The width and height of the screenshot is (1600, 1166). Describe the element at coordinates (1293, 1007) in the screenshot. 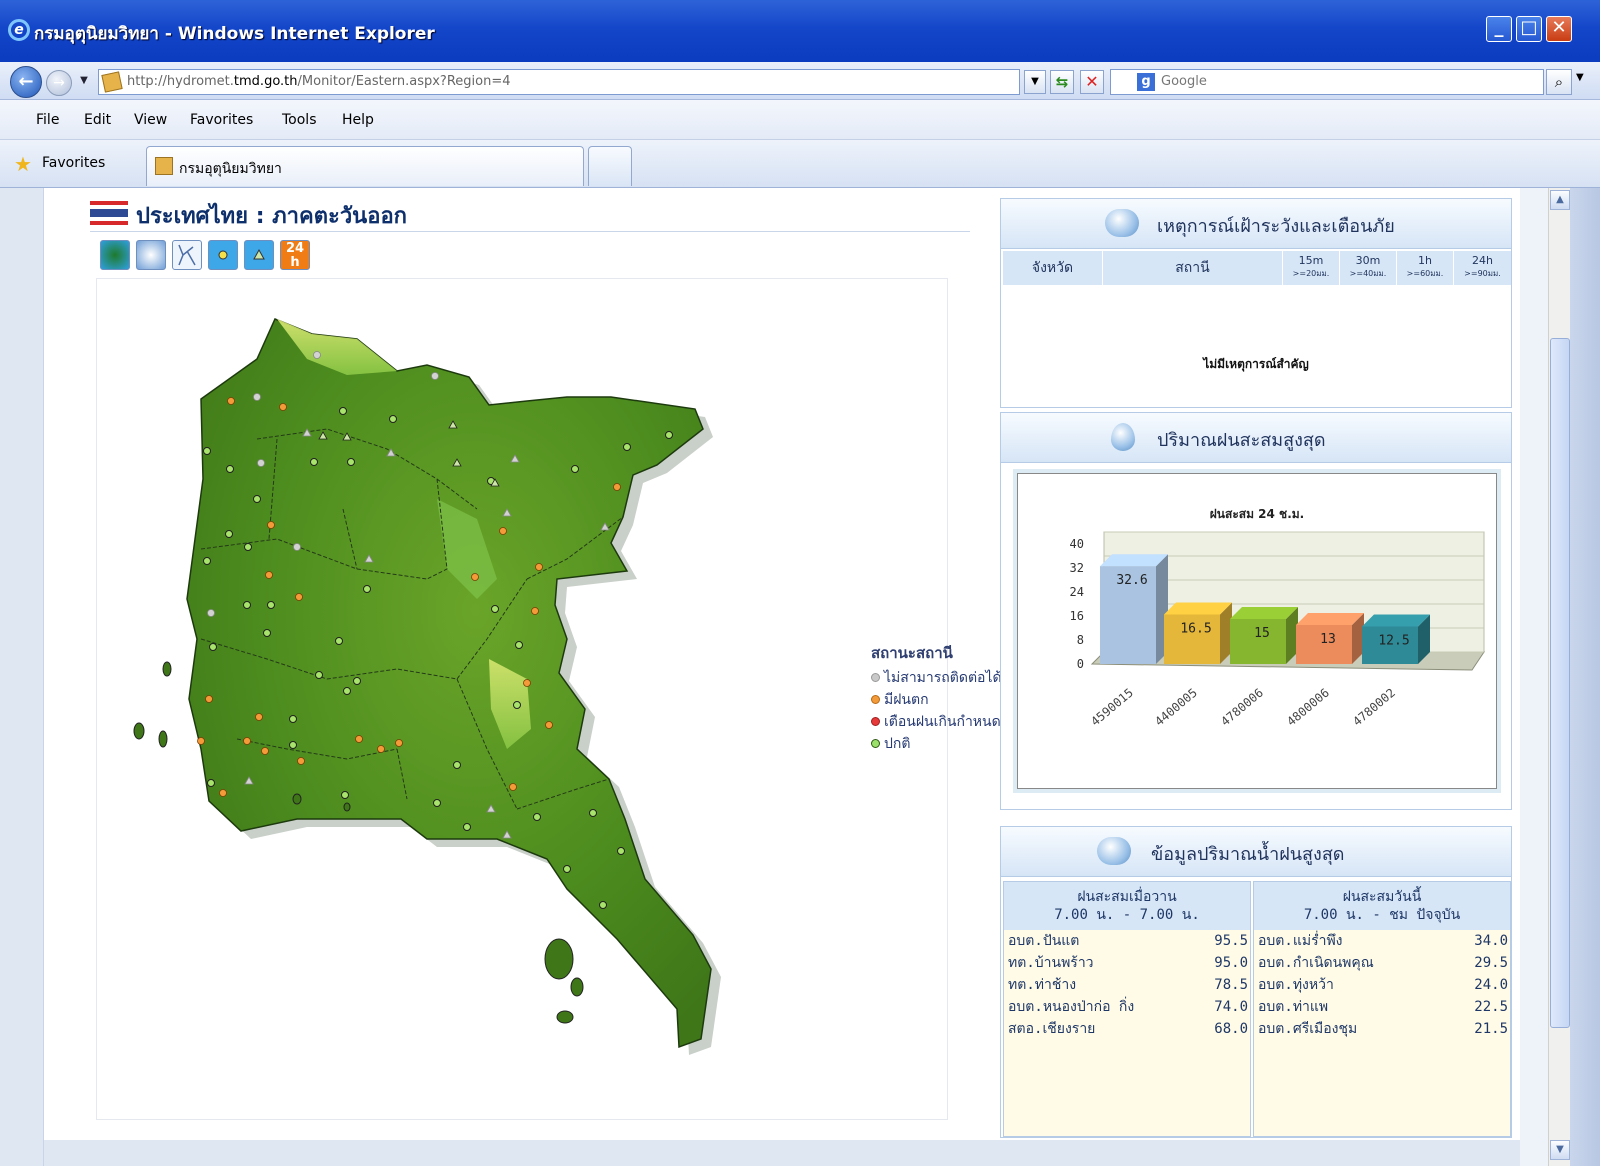

I see `station-name: อบต.ท่าแพ` at that location.